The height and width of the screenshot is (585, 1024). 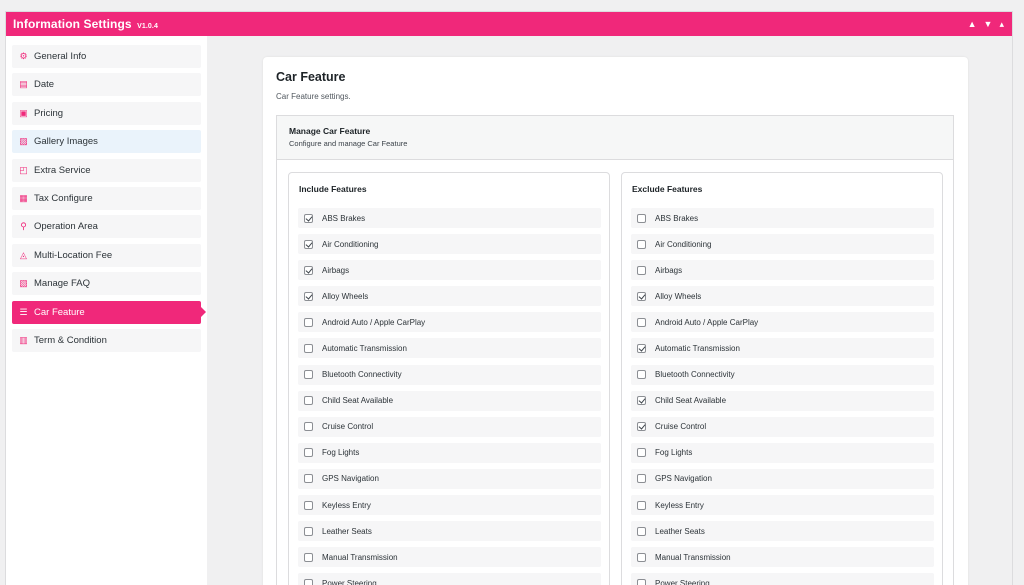 I want to click on include-feature-row: Automatic Transmission, so click(x=449, y=348).